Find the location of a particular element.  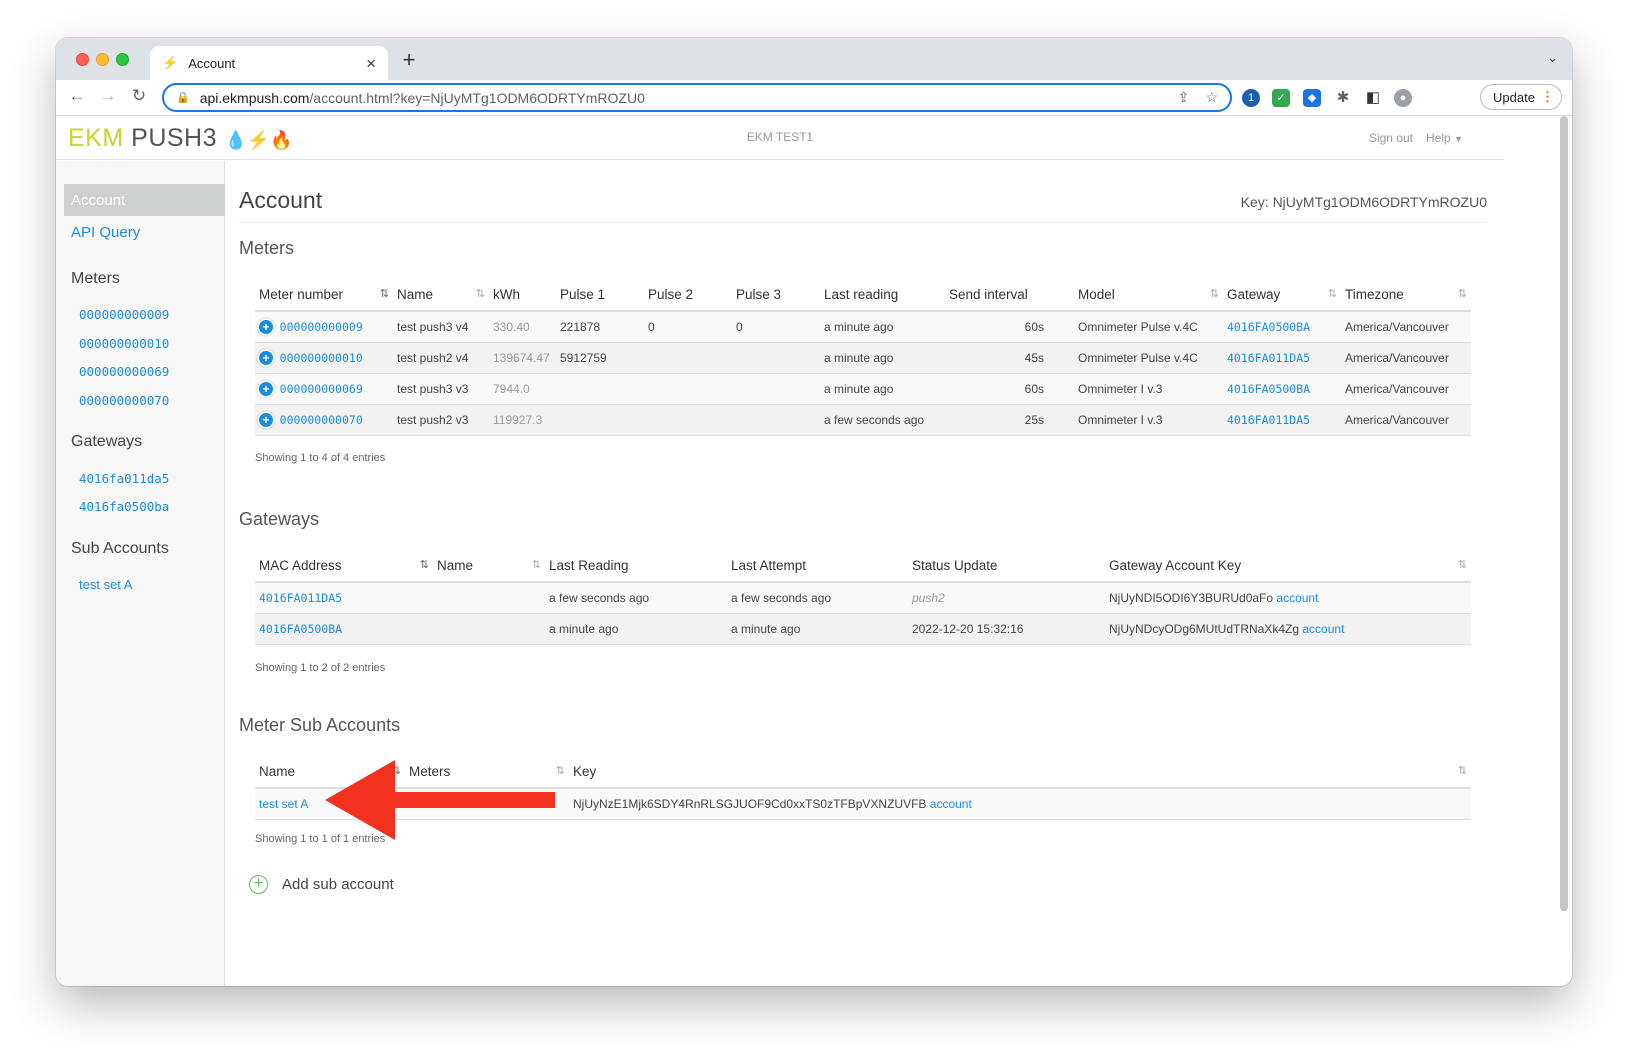

gateway-name is located at coordinates (489, 629).